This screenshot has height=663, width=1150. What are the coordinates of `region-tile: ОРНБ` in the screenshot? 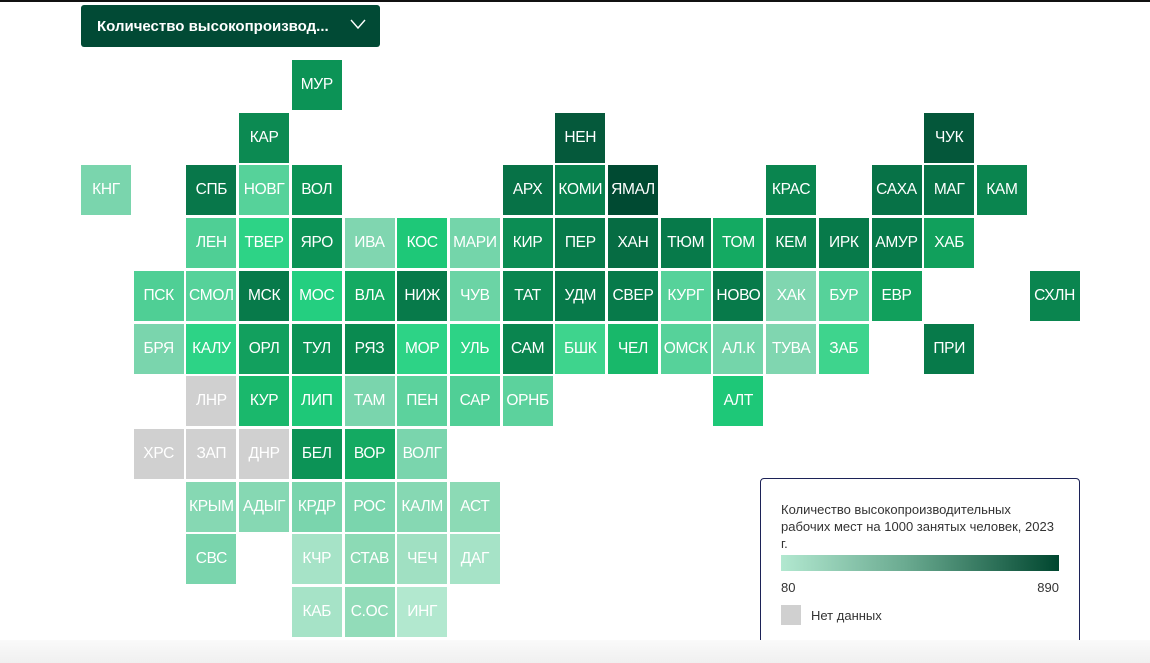 It's located at (527, 401).